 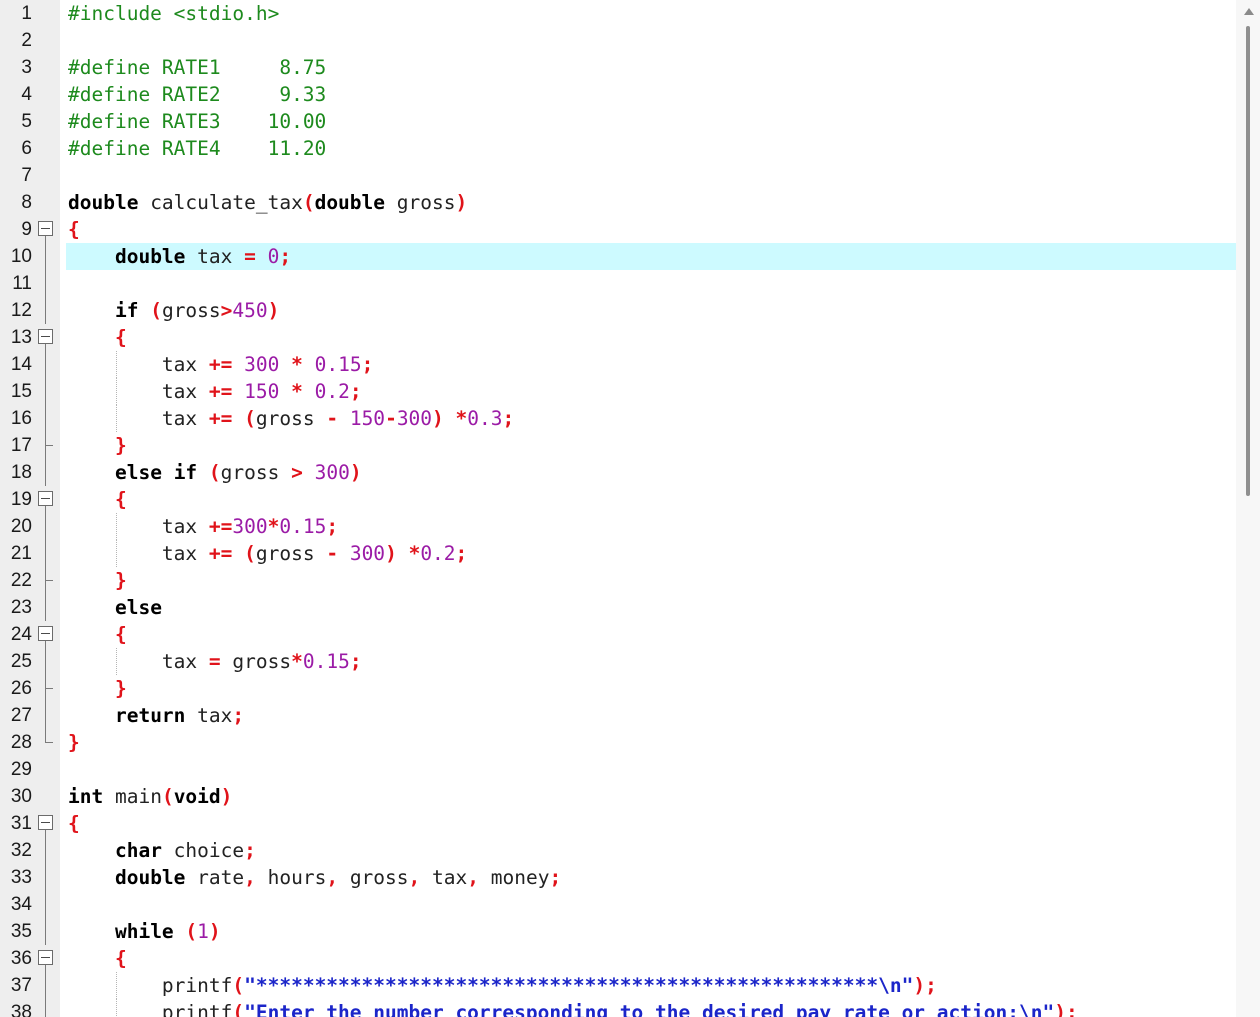 I want to click on code-line: 4 #define RATE2 9.33, so click(x=618, y=94).